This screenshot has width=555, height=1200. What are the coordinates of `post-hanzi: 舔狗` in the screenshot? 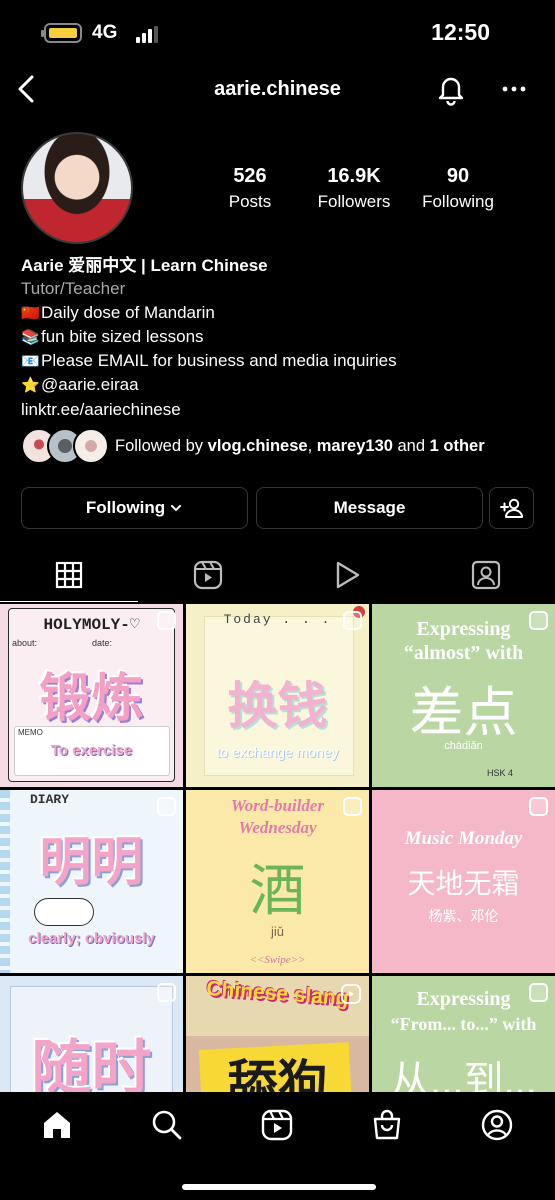 It's located at (277, 1074).